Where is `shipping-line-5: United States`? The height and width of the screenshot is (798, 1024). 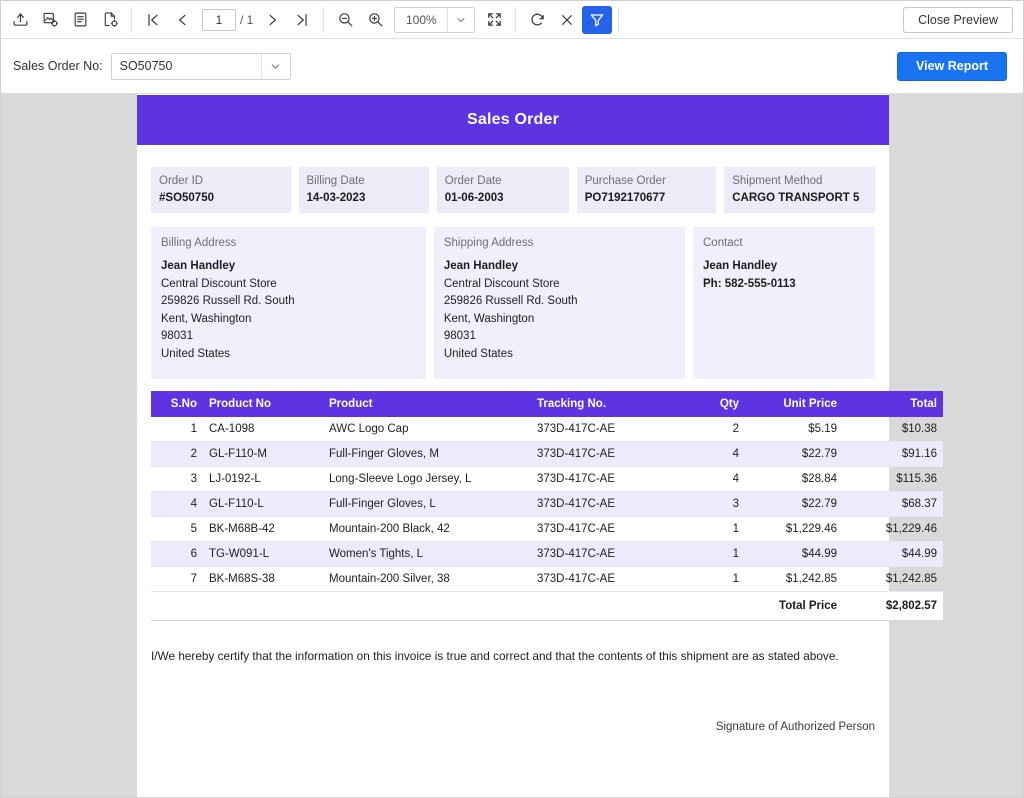 shipping-line-5: United States is located at coordinates (478, 353).